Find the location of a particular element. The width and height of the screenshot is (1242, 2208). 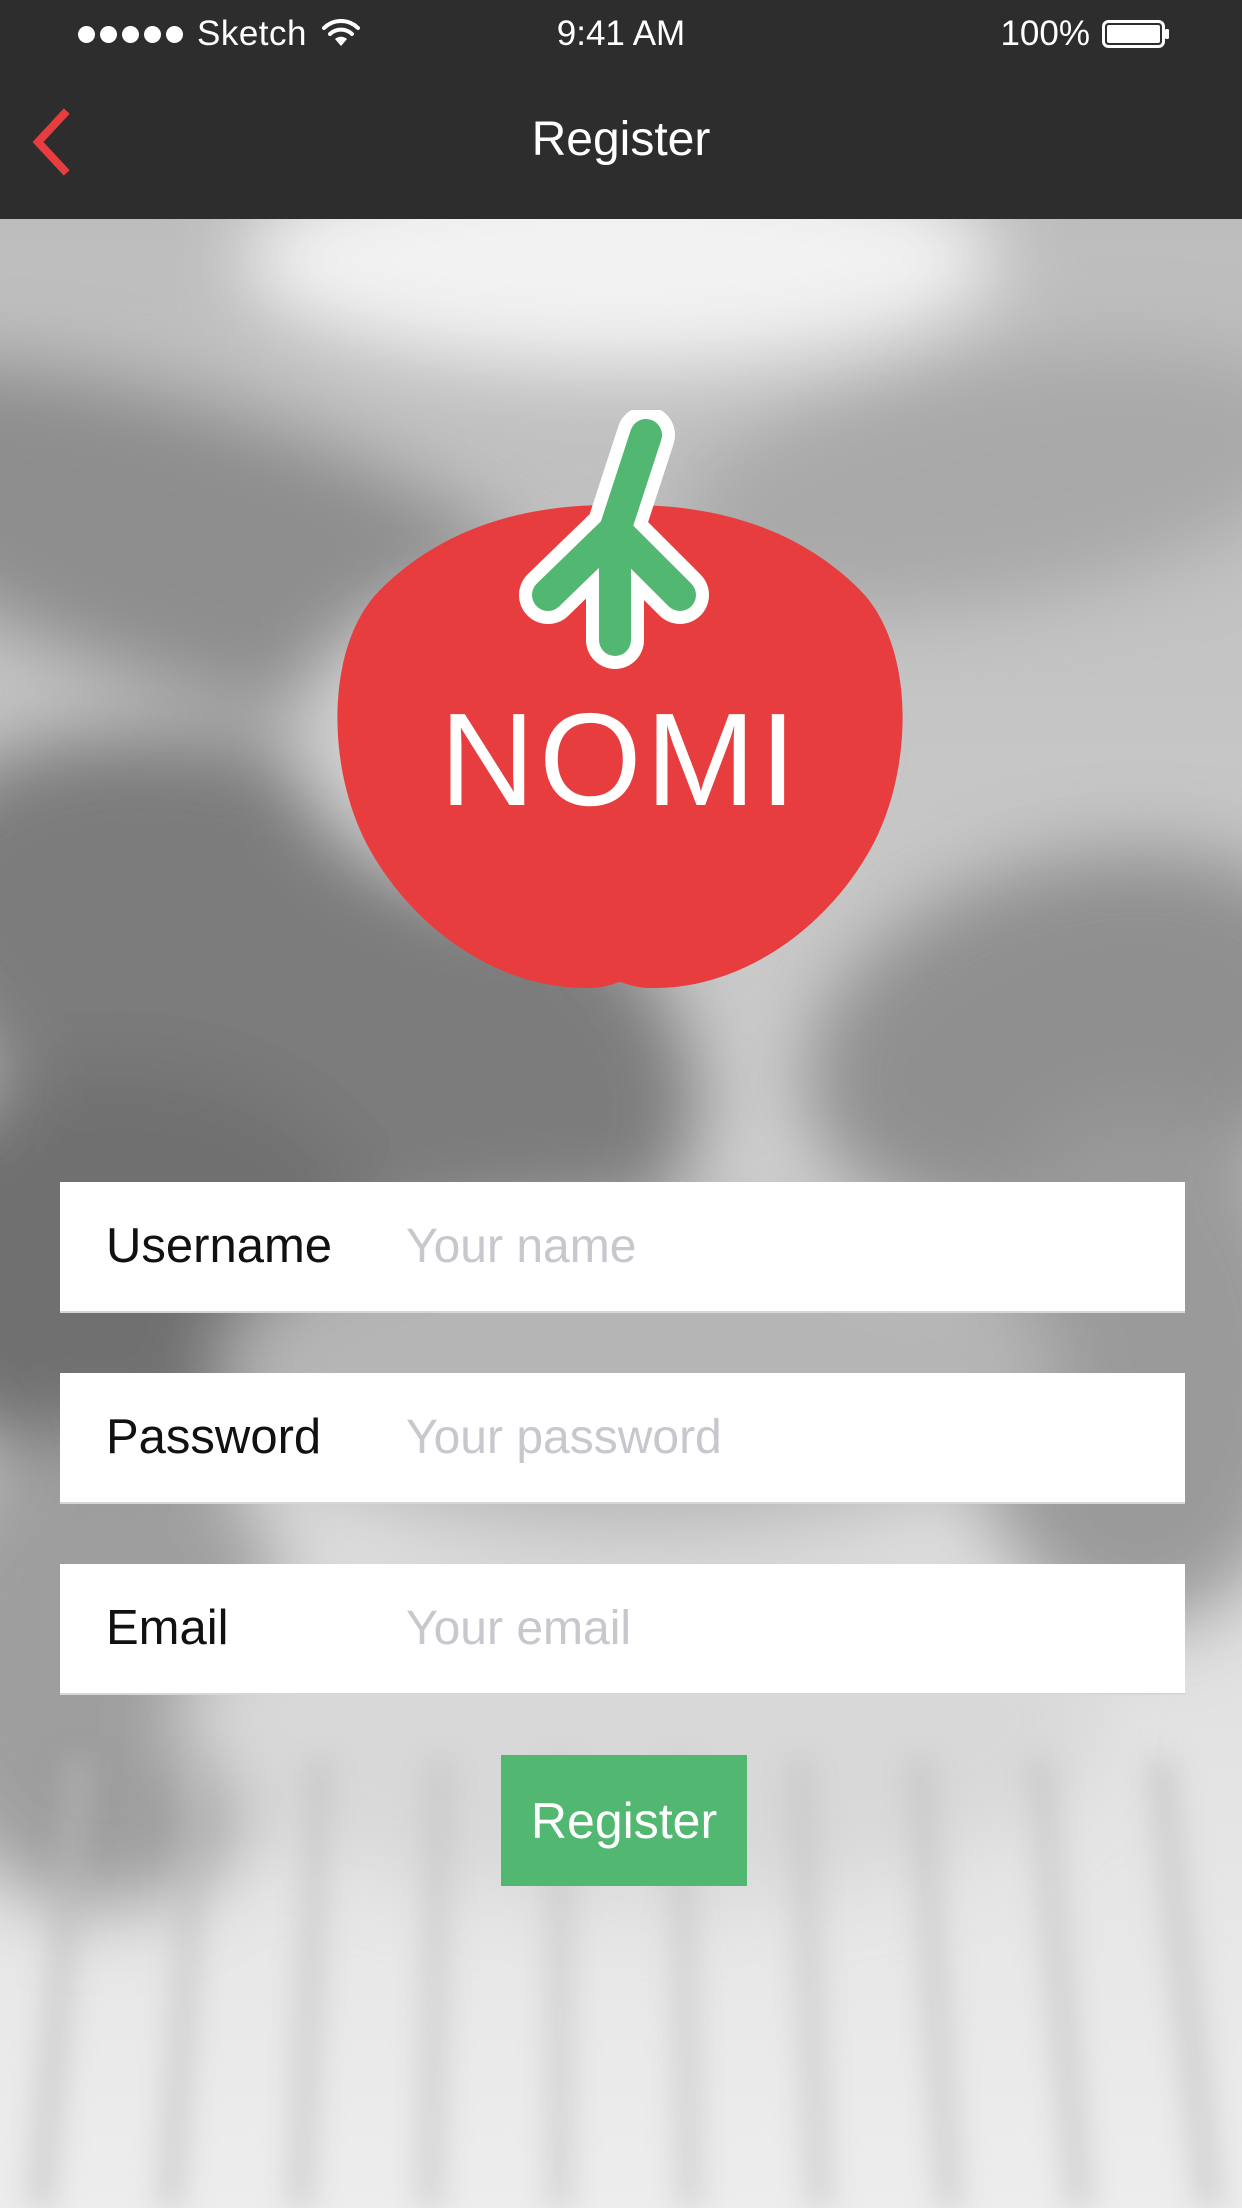

navigation-bar: Register is located at coordinates (621, 142).